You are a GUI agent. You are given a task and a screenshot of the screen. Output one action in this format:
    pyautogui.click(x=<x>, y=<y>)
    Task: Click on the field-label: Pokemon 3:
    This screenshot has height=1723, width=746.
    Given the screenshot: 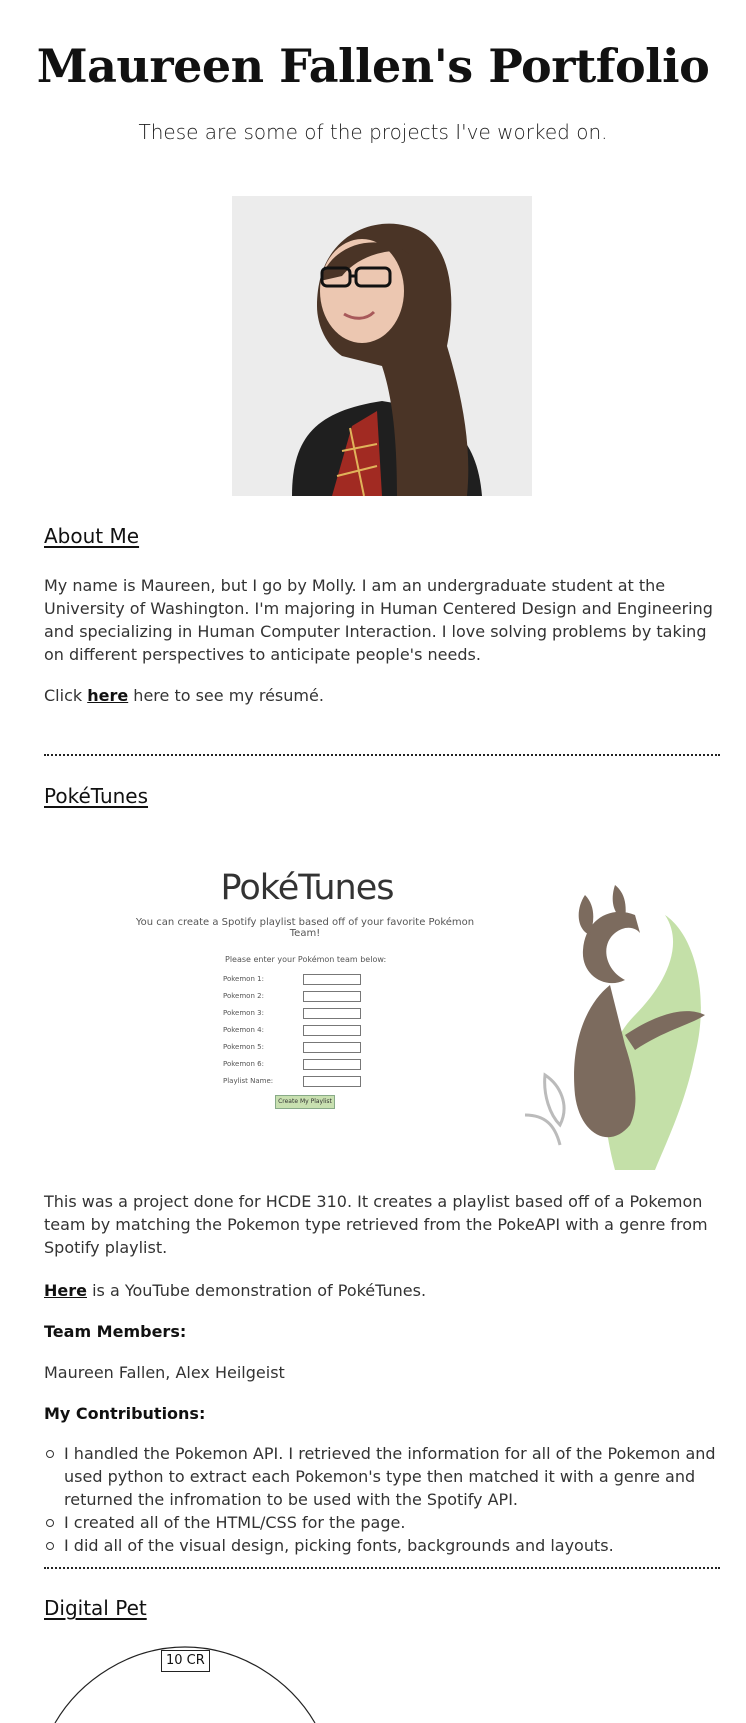 What is the action you would take?
    pyautogui.click(x=243, y=1013)
    